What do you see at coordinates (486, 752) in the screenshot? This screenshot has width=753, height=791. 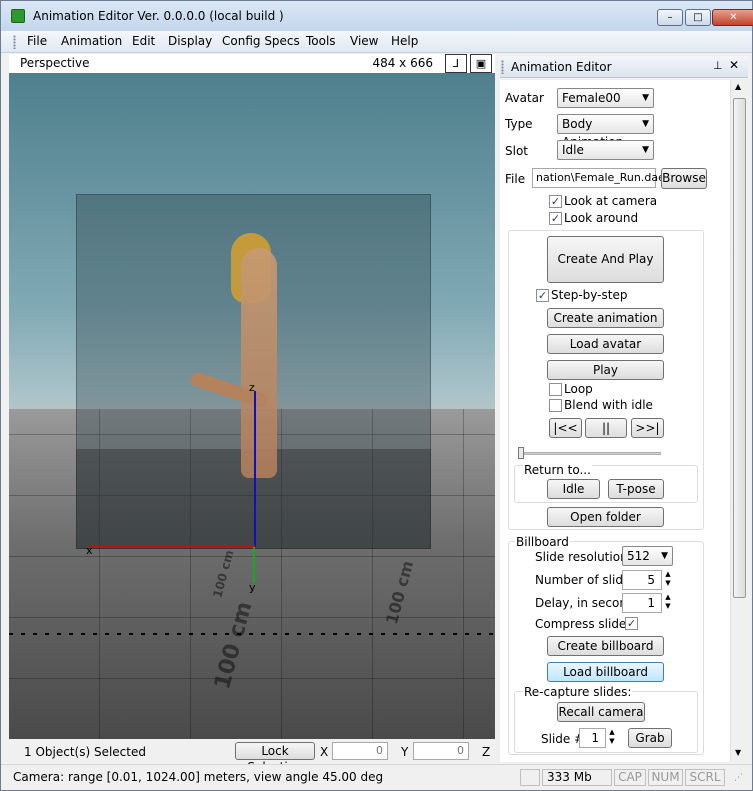 I see `z-coord-label: Z` at bounding box center [486, 752].